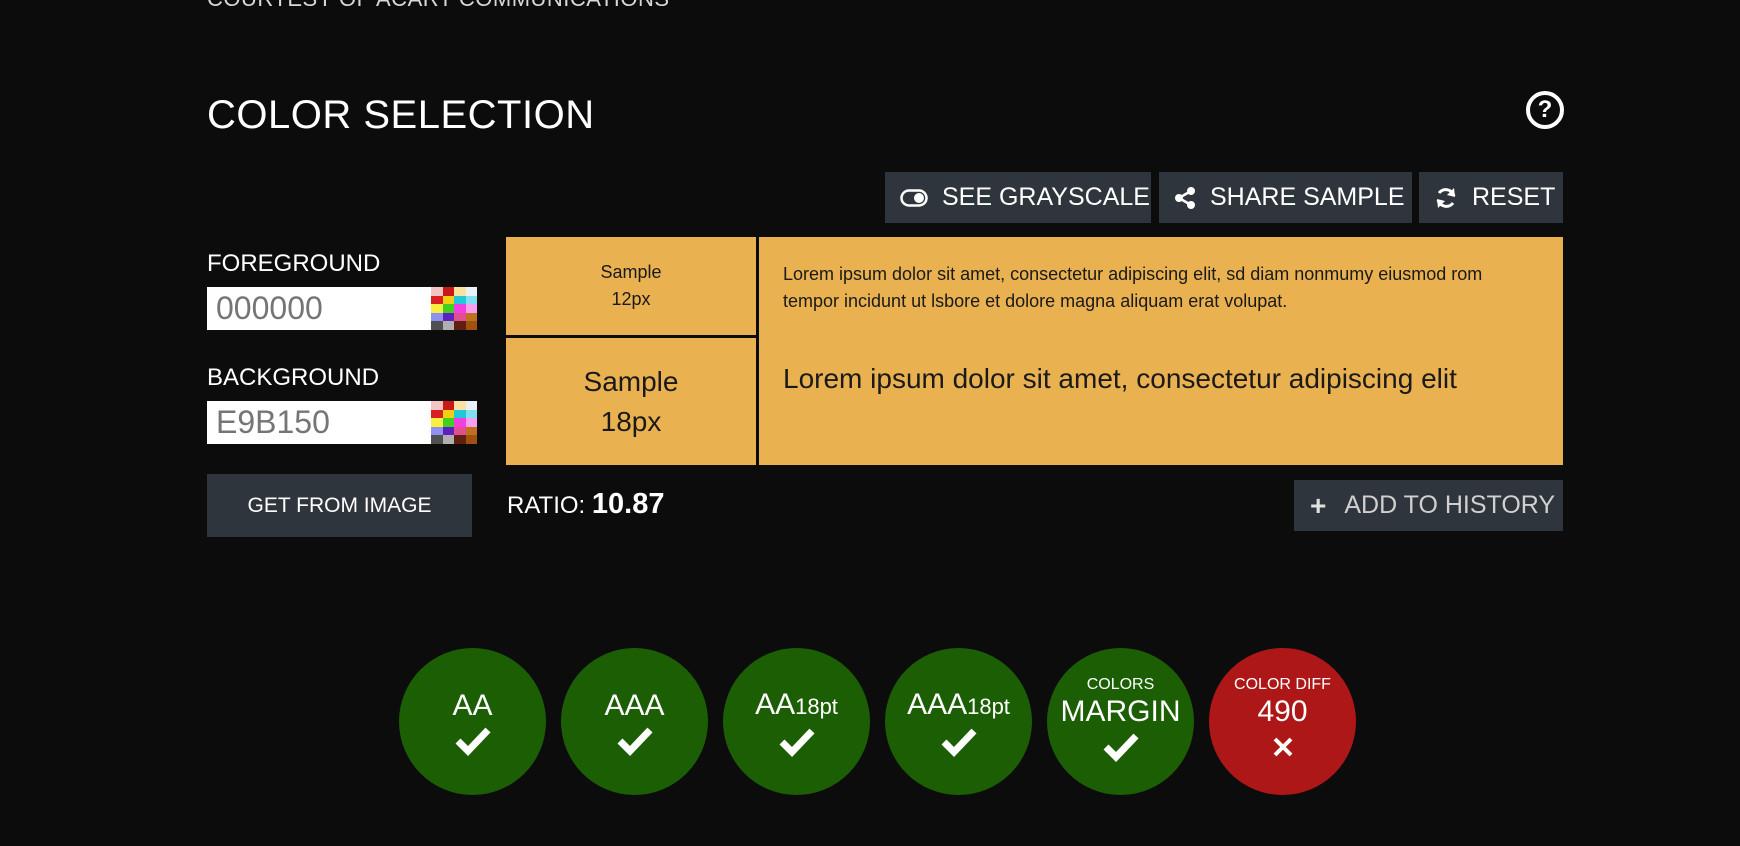 The width and height of the screenshot is (1740, 846). I want to click on add-to-history-label: ADD TO HISTORY, so click(1450, 505).